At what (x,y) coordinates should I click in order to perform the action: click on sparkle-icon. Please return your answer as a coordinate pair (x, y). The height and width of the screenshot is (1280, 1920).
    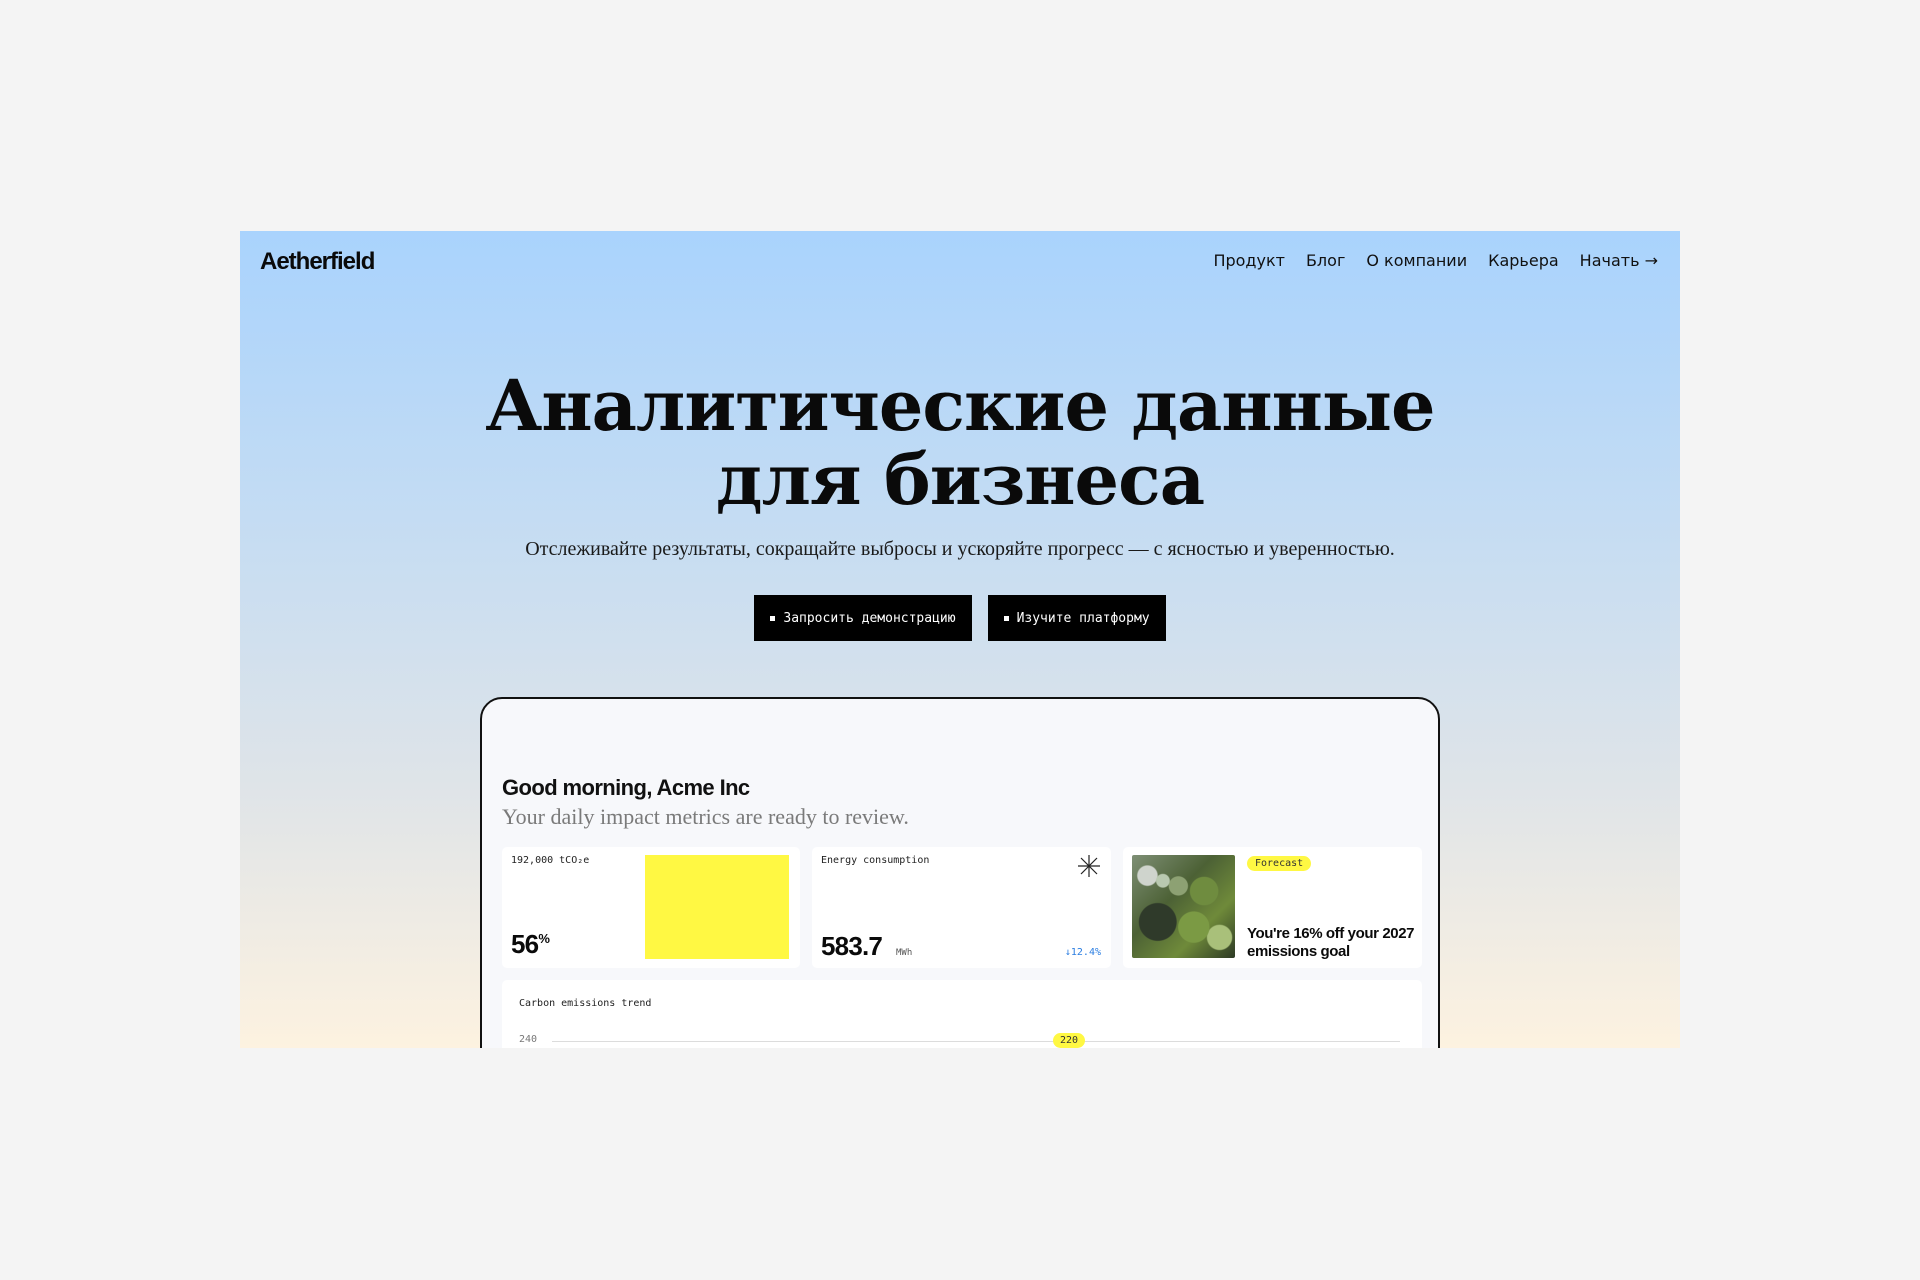
    Looking at the image, I should click on (1089, 866).